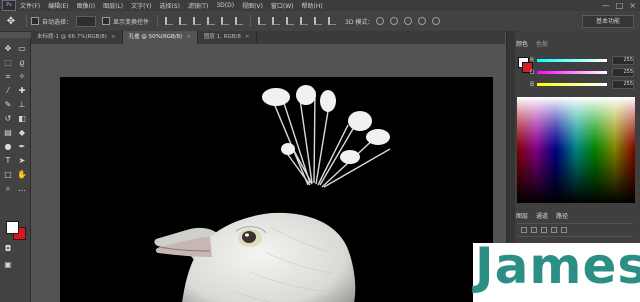 Image resolution: width=640 pixels, height=302 pixels. I want to click on foreground-color-swatch, so click(12, 227).